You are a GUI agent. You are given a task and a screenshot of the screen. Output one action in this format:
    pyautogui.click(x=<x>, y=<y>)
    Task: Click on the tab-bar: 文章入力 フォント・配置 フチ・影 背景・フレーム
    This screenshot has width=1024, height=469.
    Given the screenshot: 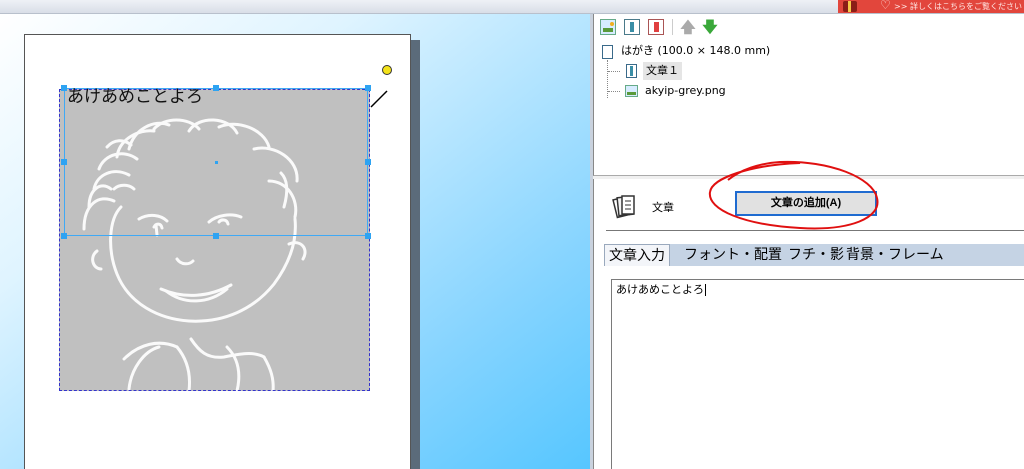 What is the action you would take?
    pyautogui.click(x=814, y=255)
    